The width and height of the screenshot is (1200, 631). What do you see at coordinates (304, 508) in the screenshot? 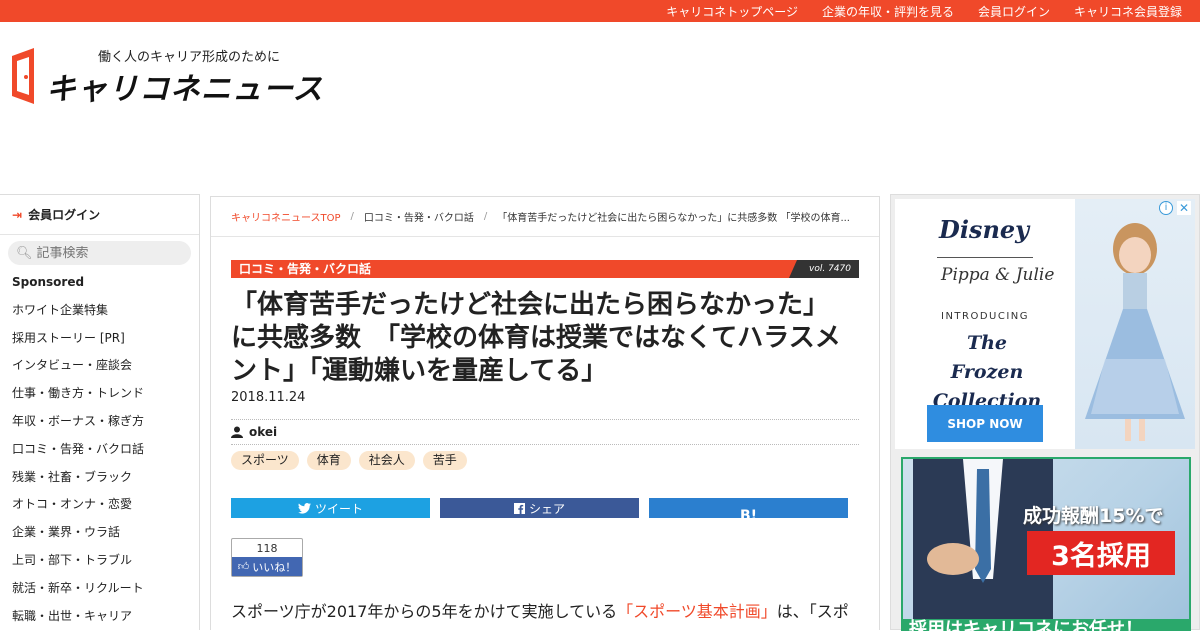
I see `twitter-bird-icon` at bounding box center [304, 508].